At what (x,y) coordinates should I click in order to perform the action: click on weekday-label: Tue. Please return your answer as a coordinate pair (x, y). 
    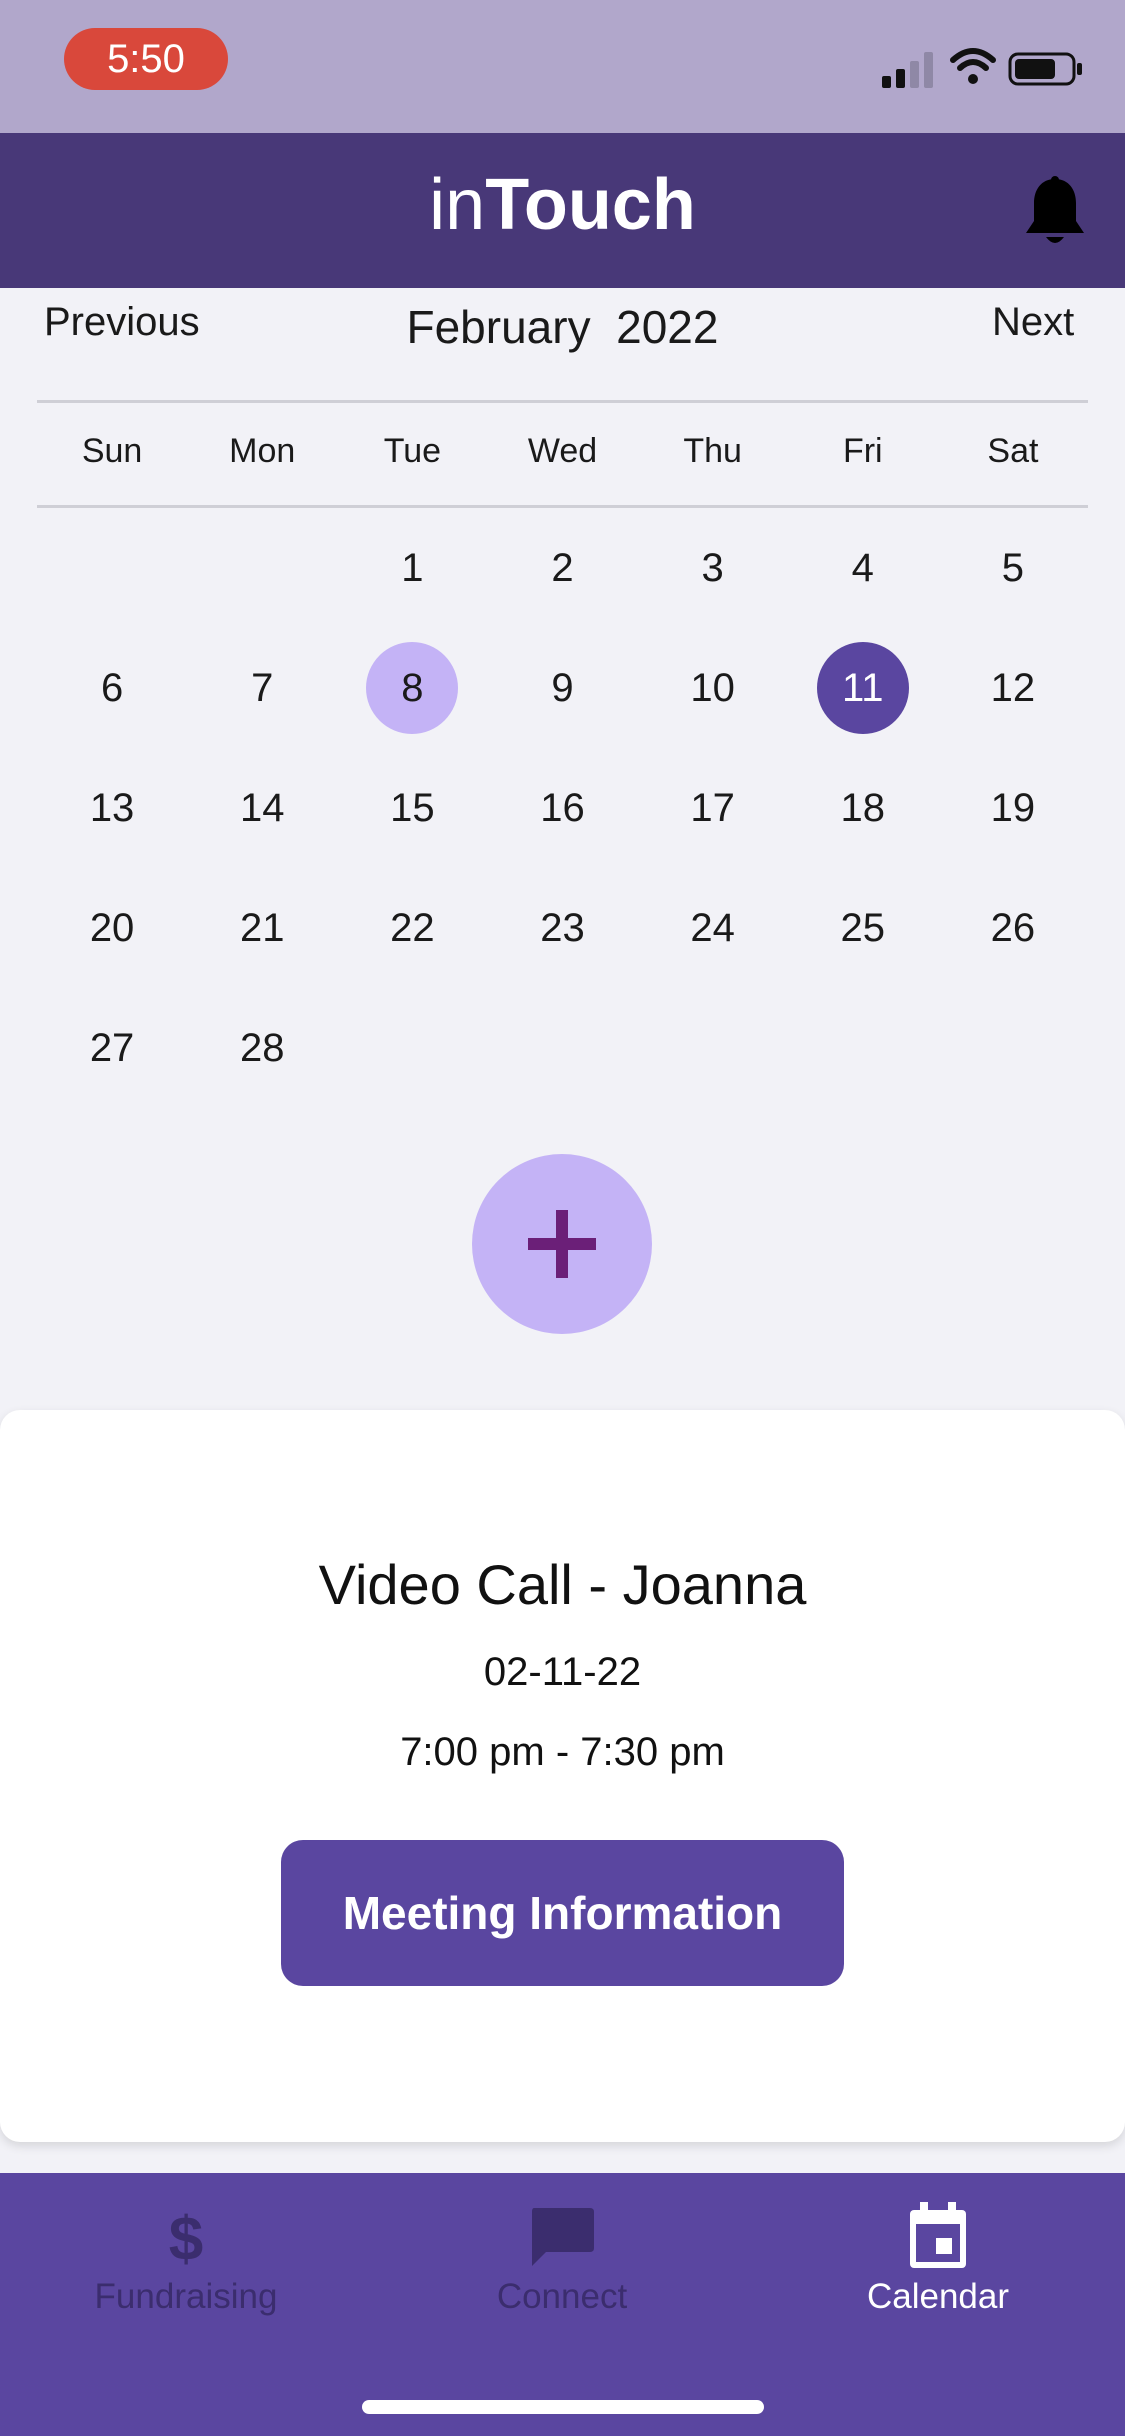
    Looking at the image, I should click on (412, 451).